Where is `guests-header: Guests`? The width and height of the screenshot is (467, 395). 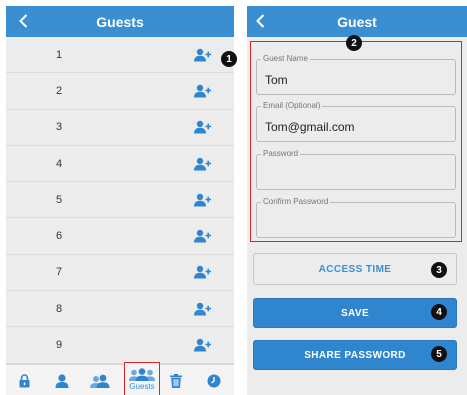 guests-header: Guests is located at coordinates (120, 21).